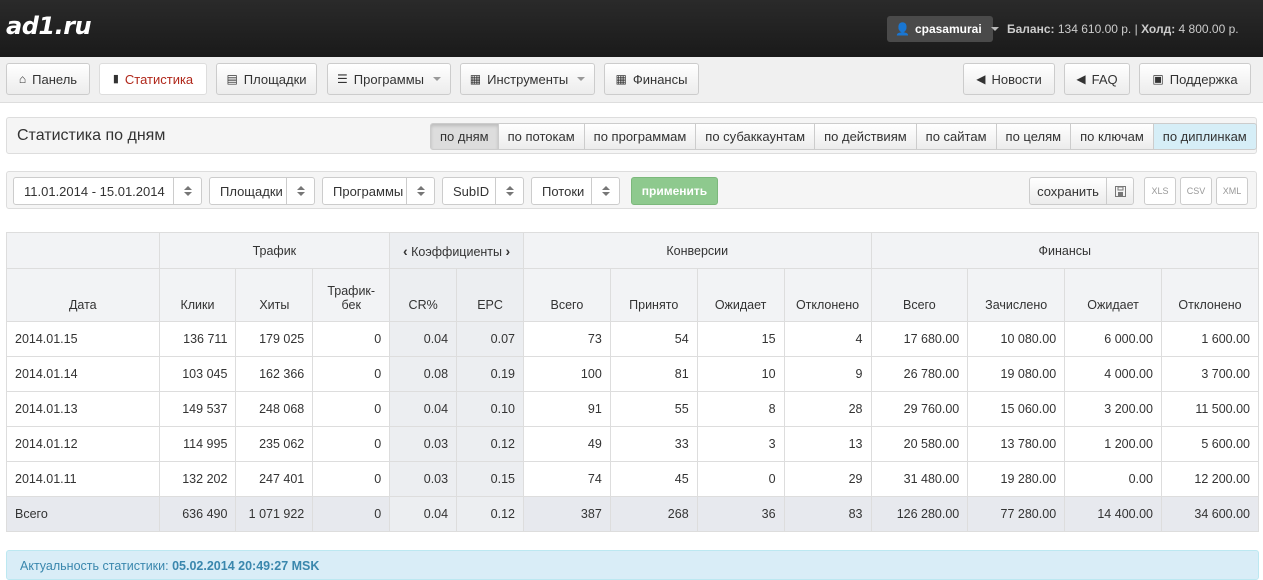 Image resolution: width=1263 pixels, height=580 pixels. What do you see at coordinates (232, 79) in the screenshot?
I see `list-icon: ▤` at bounding box center [232, 79].